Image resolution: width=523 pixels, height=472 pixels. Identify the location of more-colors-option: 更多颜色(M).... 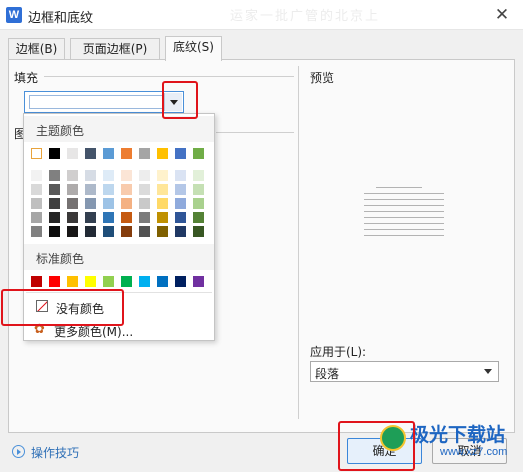
(93, 331).